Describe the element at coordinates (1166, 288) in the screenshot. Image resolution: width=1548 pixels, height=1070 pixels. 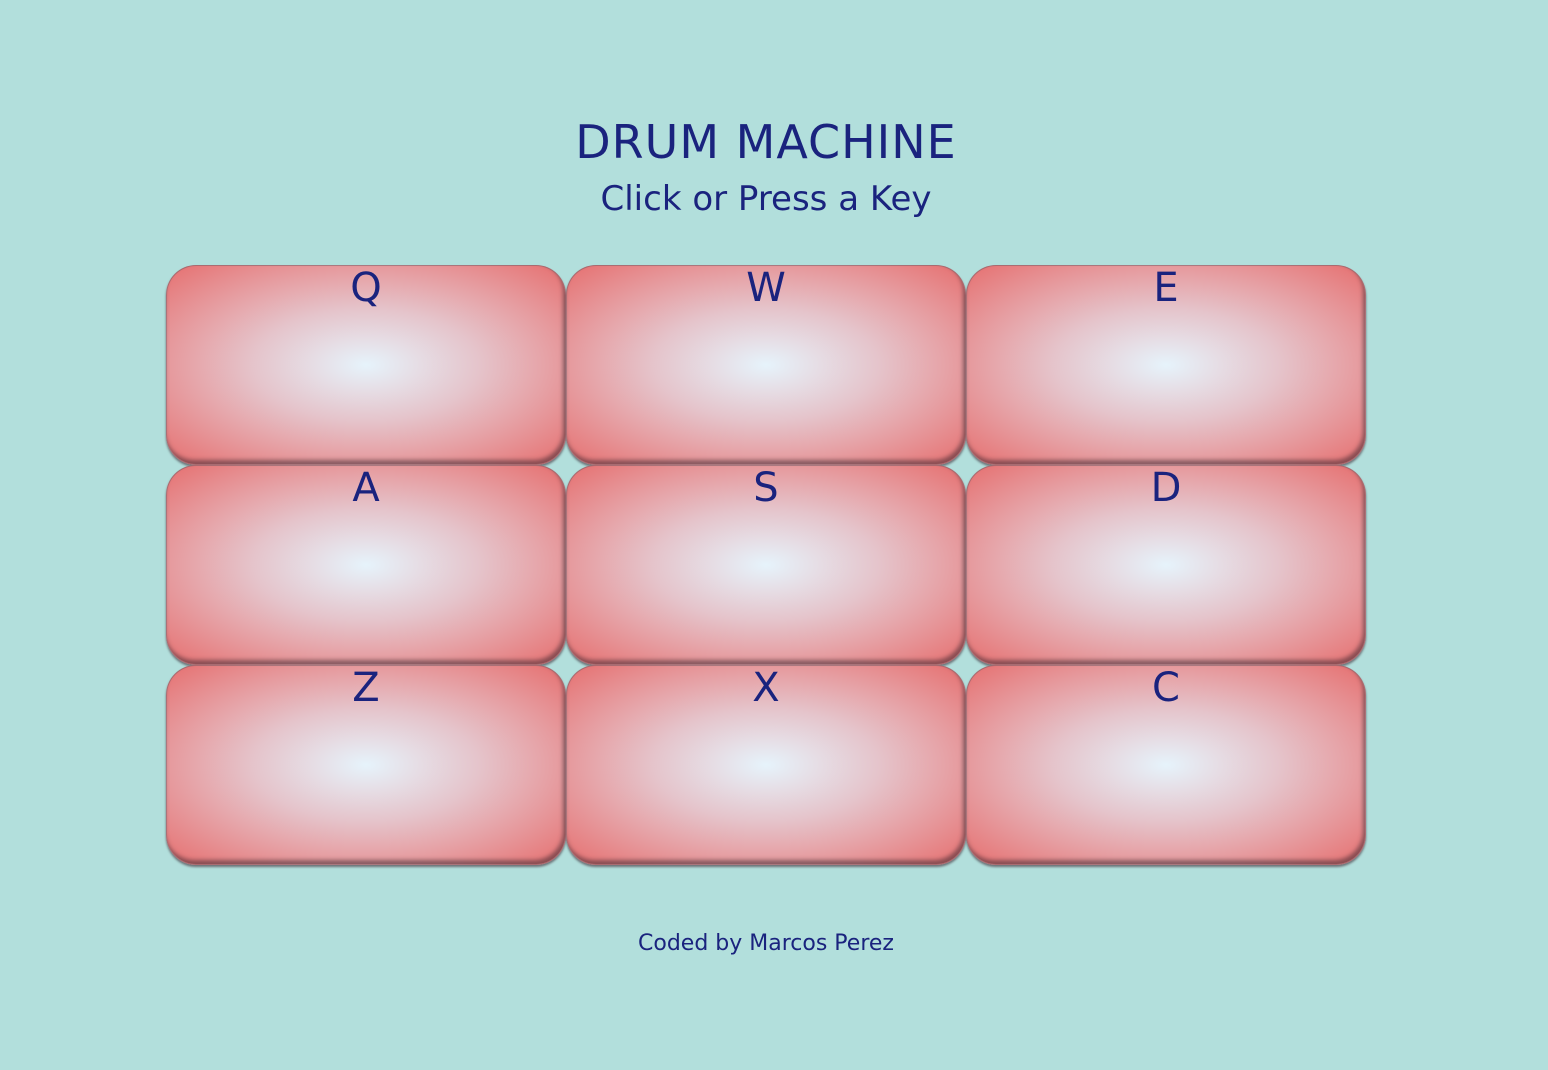
I see `drum-pad-key-label: E` at that location.